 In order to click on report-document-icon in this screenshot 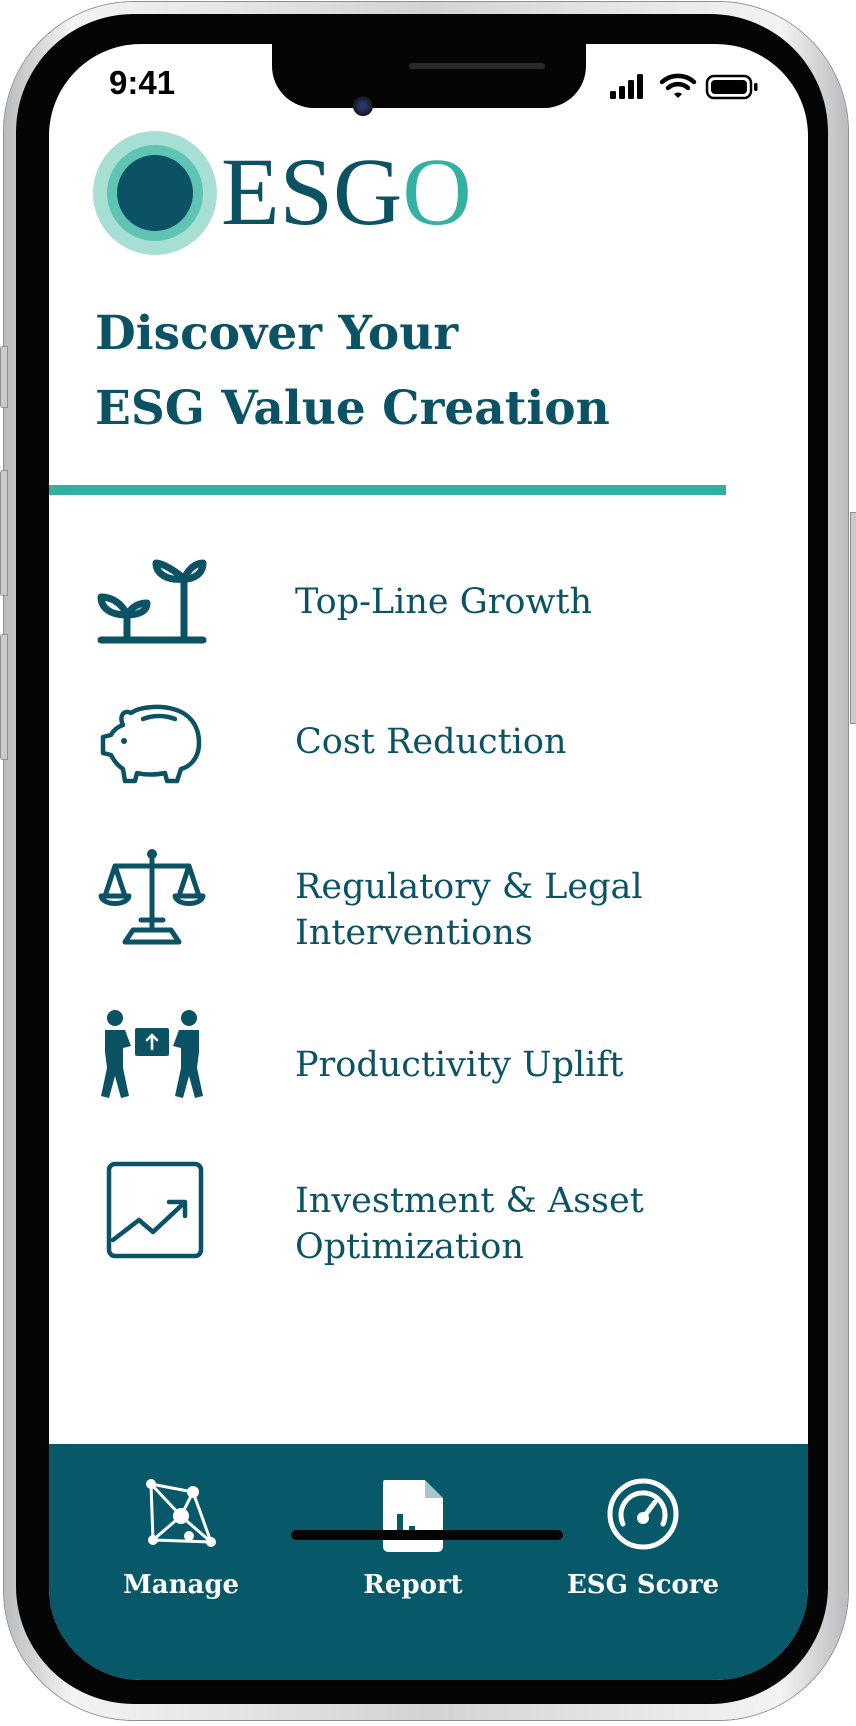, I will do `click(413, 1516)`.